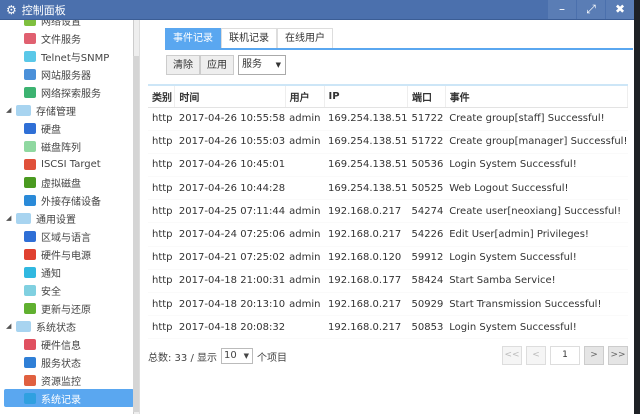 The height and width of the screenshot is (414, 640). What do you see at coordinates (67, 380) in the screenshot?
I see `sidebar-item: 资源监控` at bounding box center [67, 380].